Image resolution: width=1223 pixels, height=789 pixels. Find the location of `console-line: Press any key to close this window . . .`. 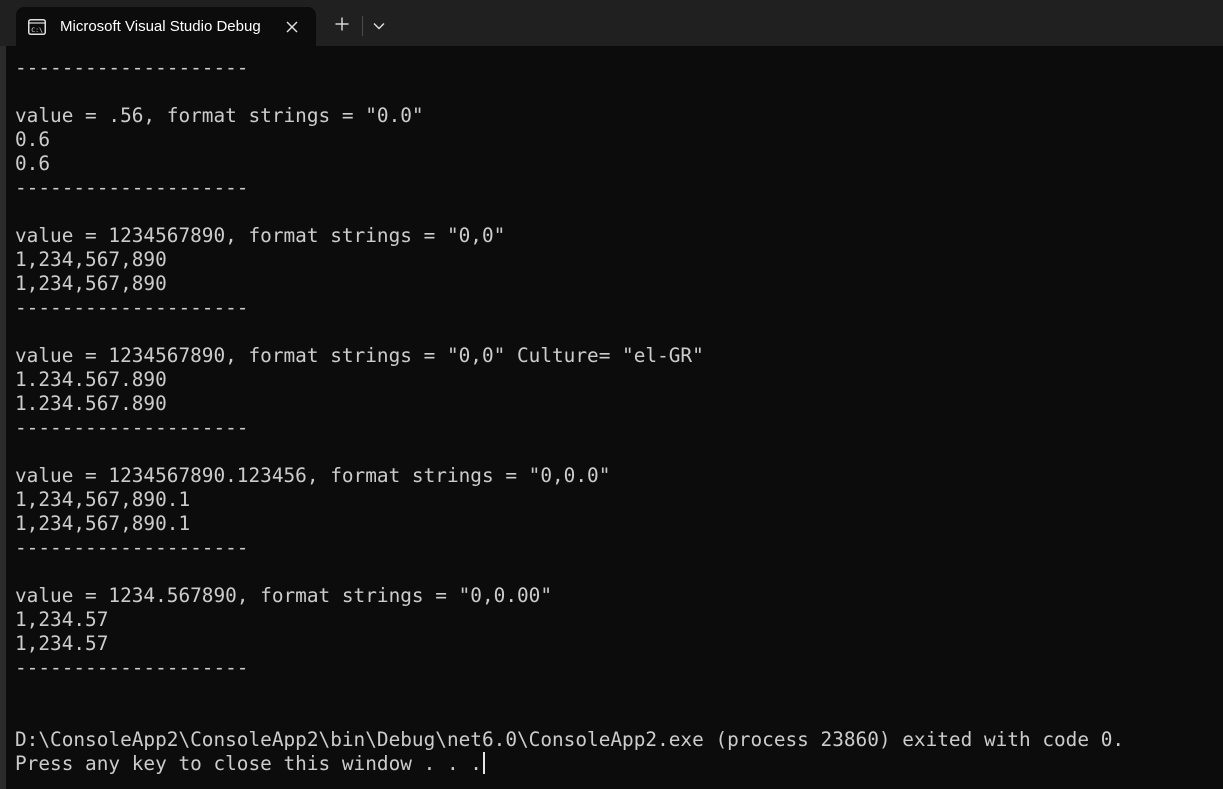

console-line: Press any key to close this window . . . is located at coordinates (248, 763).